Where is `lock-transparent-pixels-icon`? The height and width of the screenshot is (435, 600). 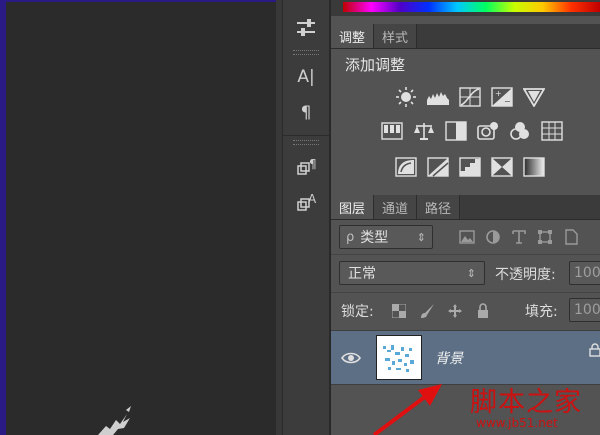
lock-transparent-pixels-icon is located at coordinates (399, 311).